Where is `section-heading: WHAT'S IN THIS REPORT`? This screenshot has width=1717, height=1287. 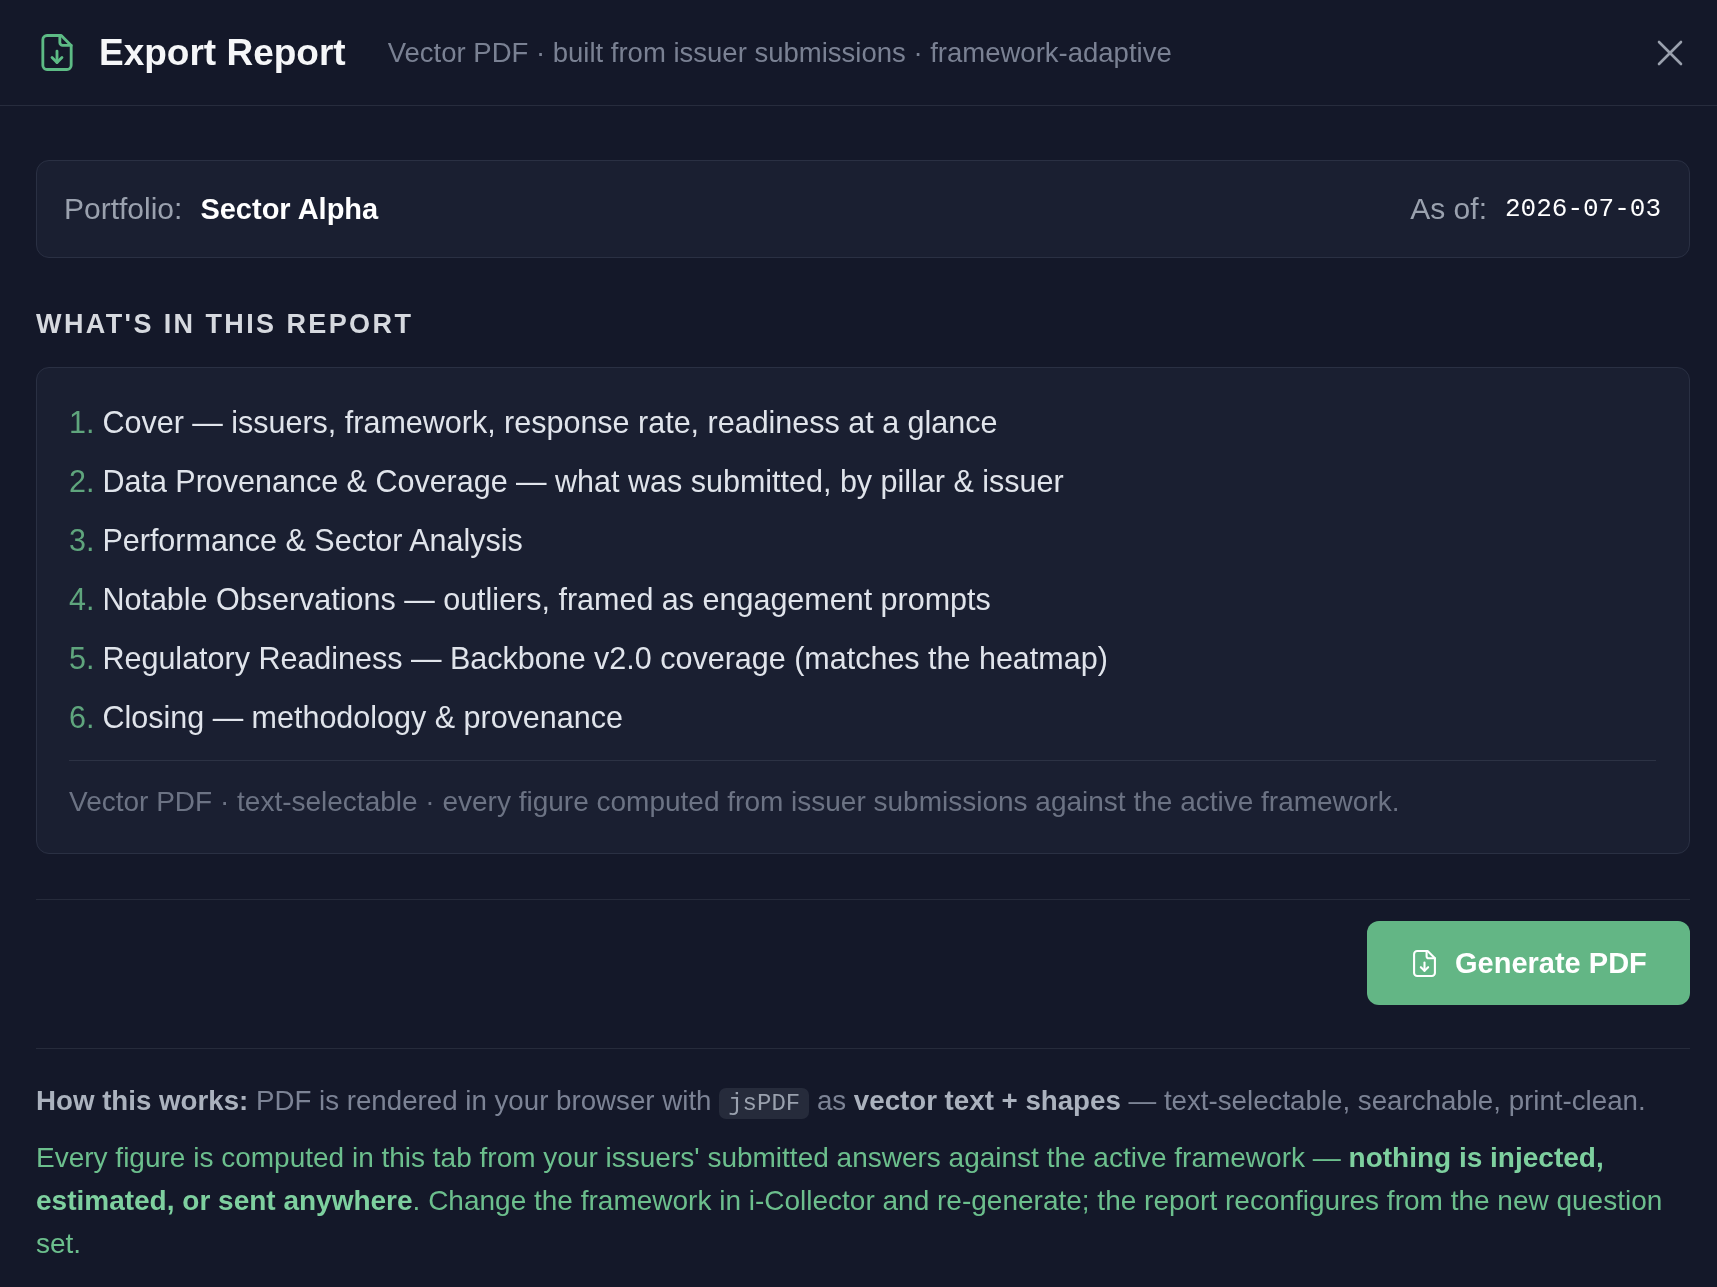 section-heading: WHAT'S IN THIS REPORT is located at coordinates (225, 324).